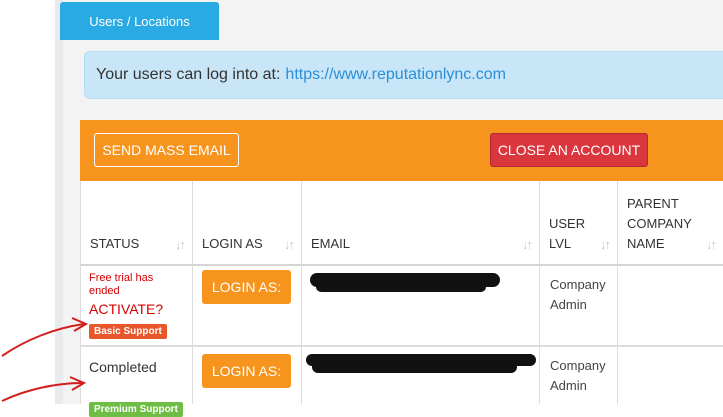  I want to click on status-cell: Completed Premium Support, so click(136, 382).